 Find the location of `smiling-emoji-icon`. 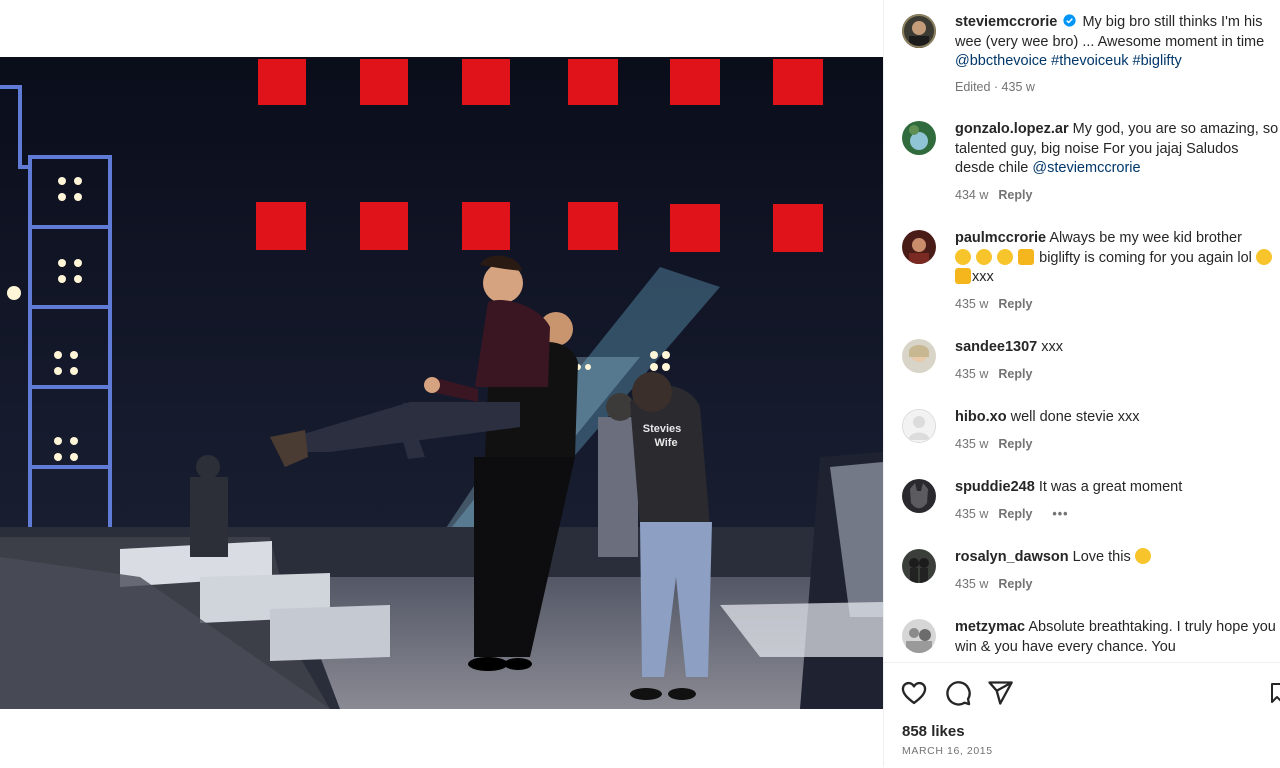

smiling-emoji-icon is located at coordinates (1142, 556).